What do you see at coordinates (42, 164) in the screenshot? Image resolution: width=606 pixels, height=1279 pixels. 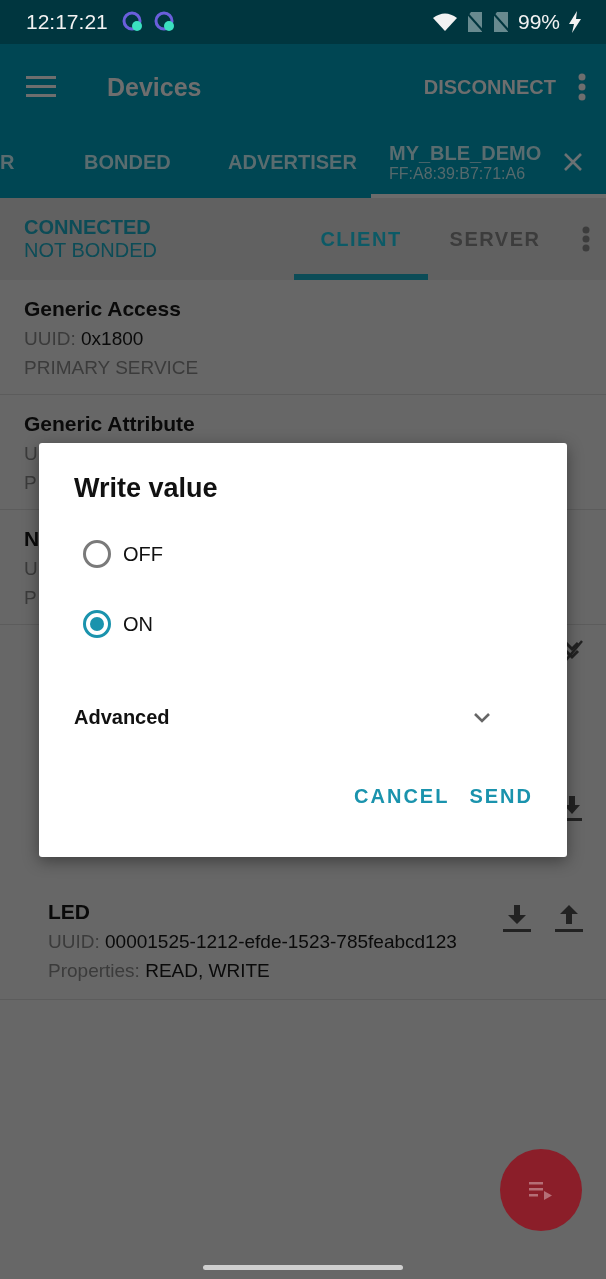 I see `device-tab: R` at bounding box center [42, 164].